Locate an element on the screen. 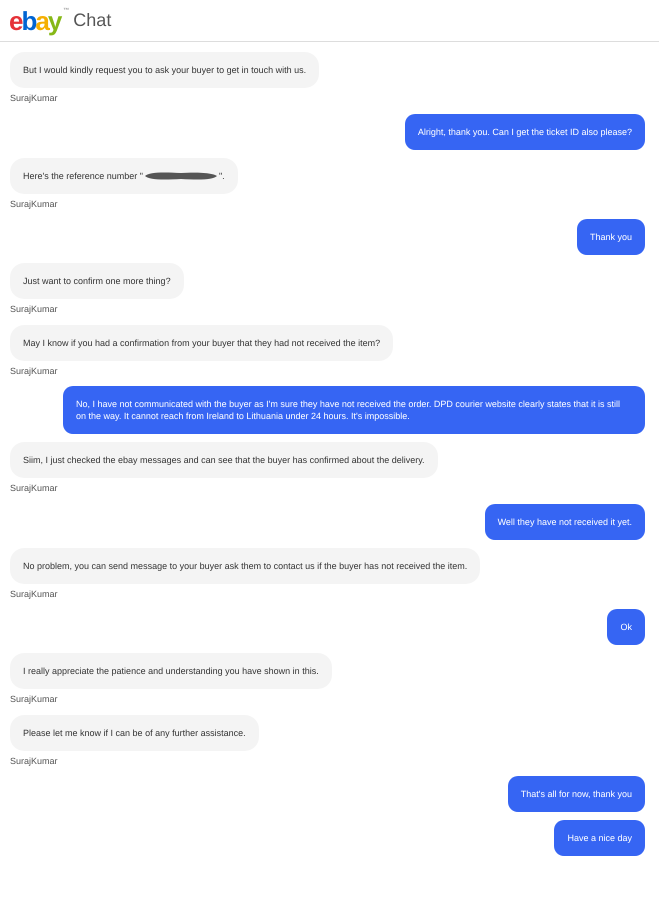  message-text: Just want to confirm one more thing? is located at coordinates (97, 281).